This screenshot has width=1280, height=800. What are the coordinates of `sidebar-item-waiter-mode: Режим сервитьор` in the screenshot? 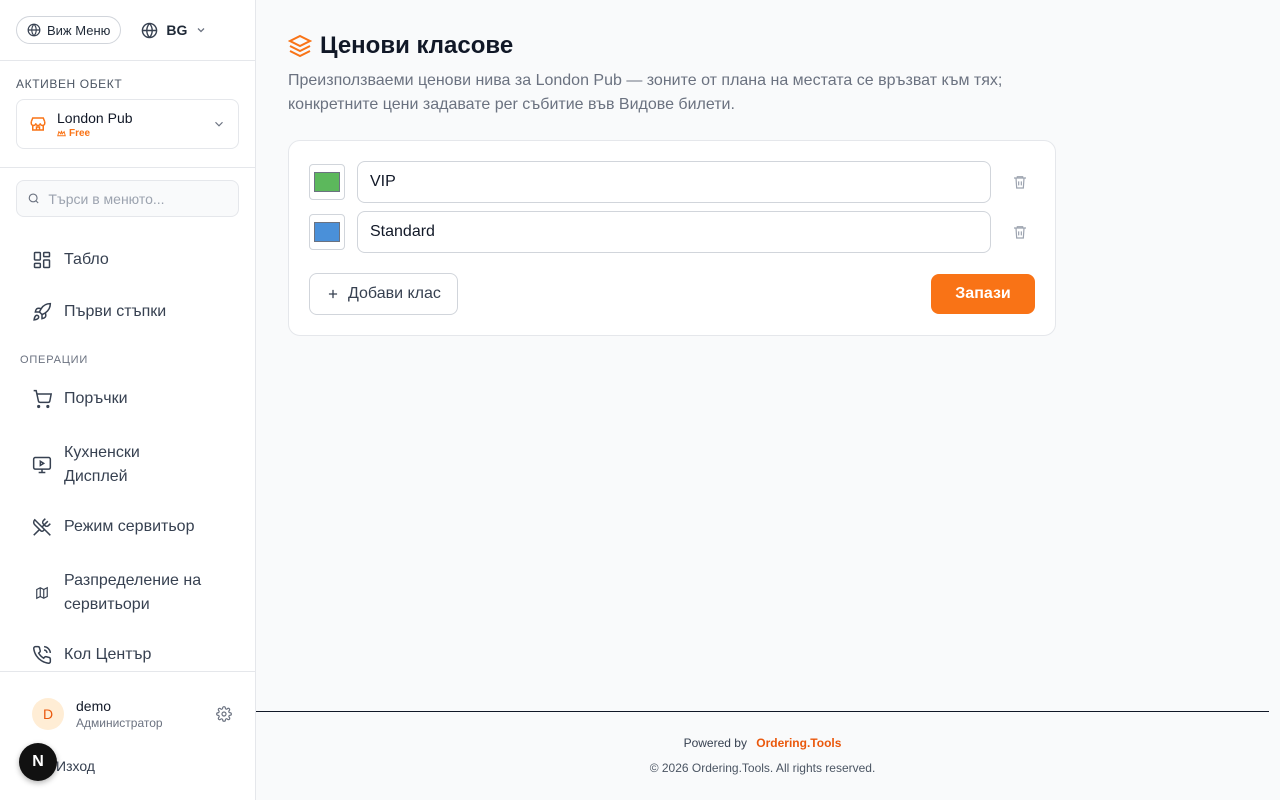 It's located at (127, 527).